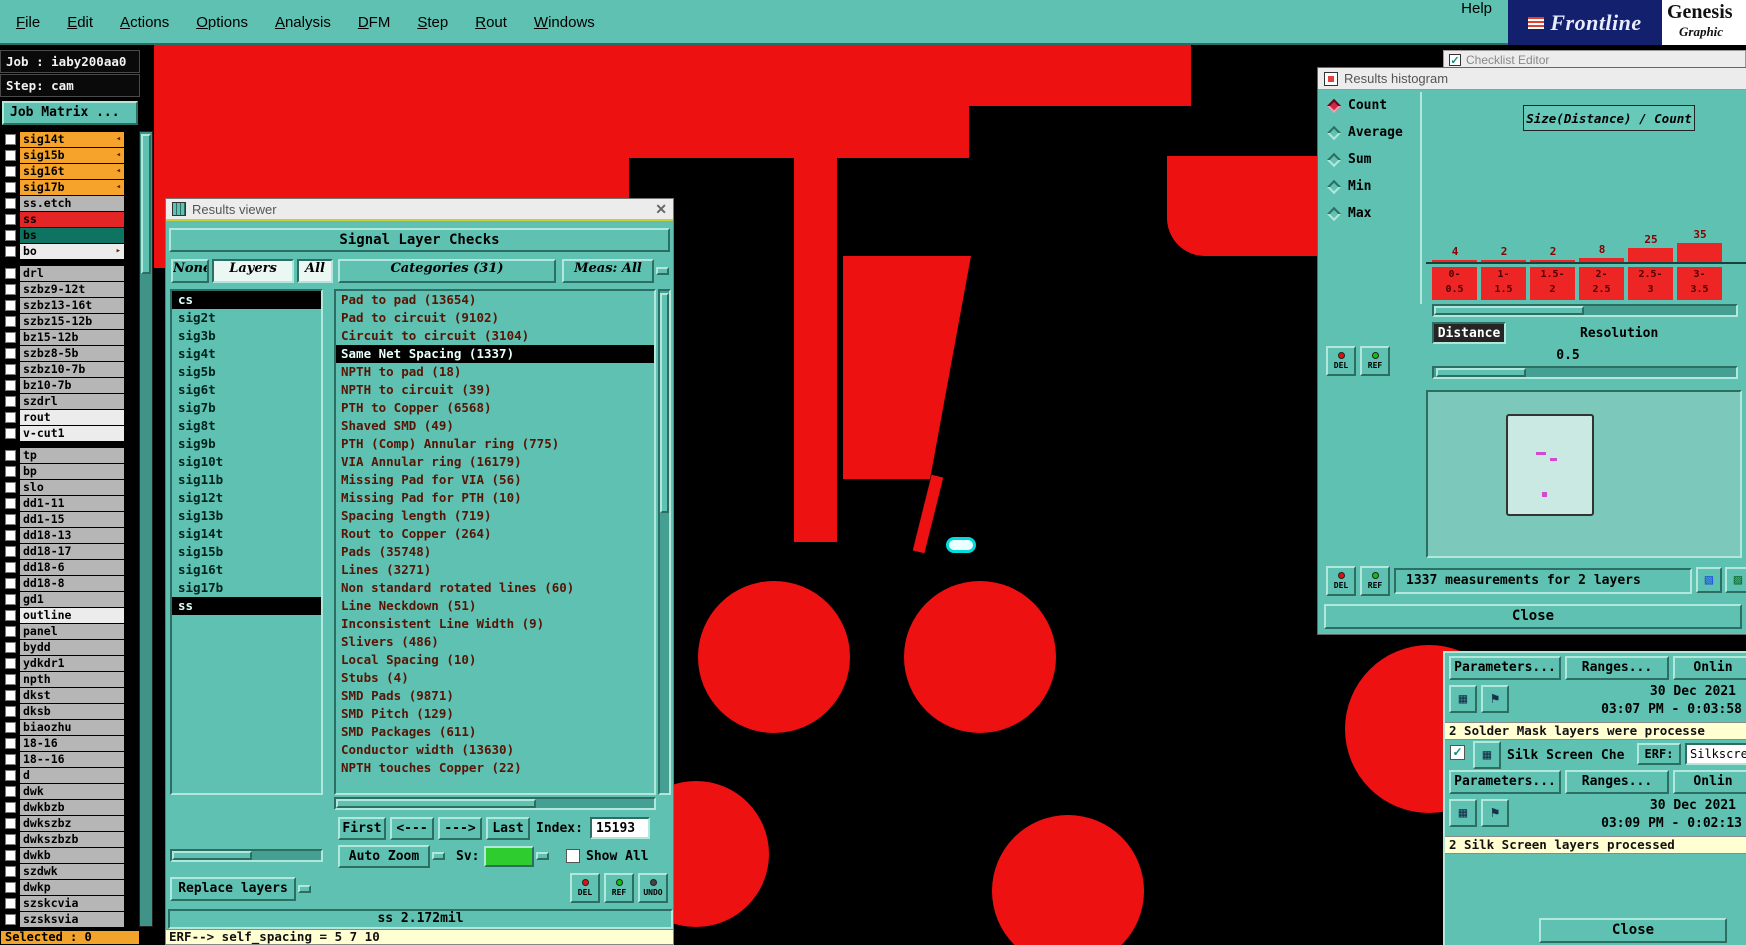 Image resolution: width=1746 pixels, height=945 pixels. What do you see at coordinates (70, 583) in the screenshot?
I see `sidebar-layer-dd18-8: dd18-8` at bounding box center [70, 583].